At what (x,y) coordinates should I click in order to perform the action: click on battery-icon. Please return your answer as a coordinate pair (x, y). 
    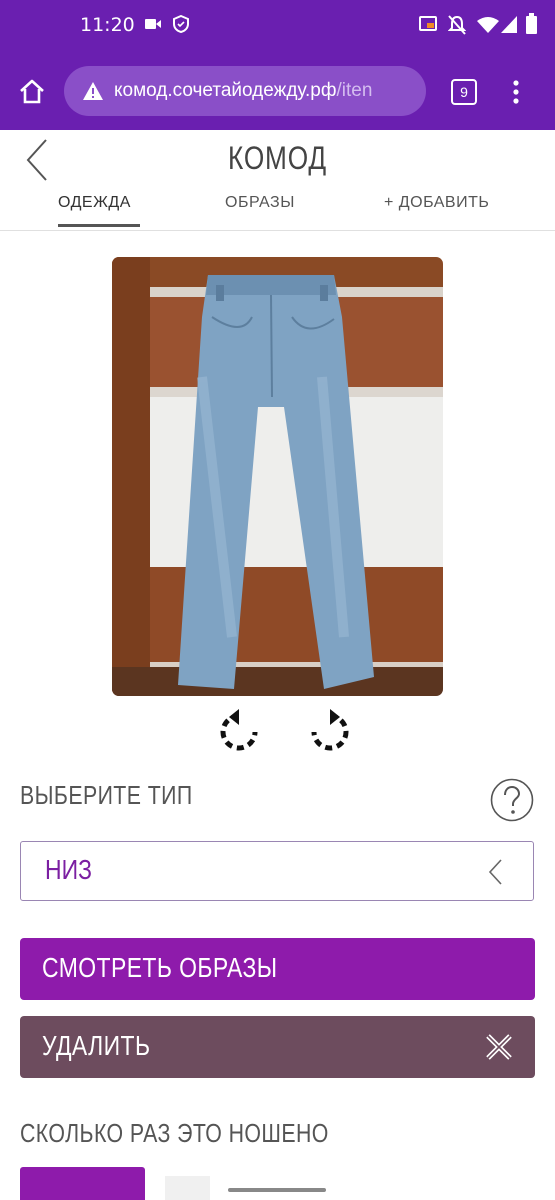
    Looking at the image, I should click on (531, 23).